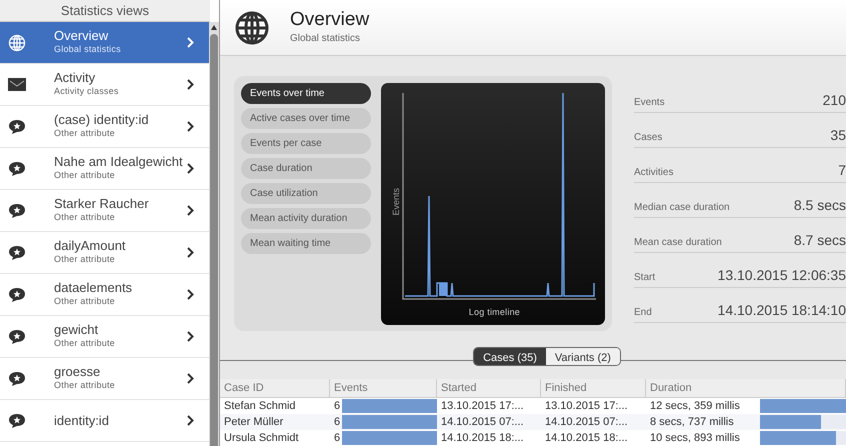 This screenshot has width=846, height=446. What do you see at coordinates (75, 78) in the screenshot?
I see `item-label: Activity` at bounding box center [75, 78].